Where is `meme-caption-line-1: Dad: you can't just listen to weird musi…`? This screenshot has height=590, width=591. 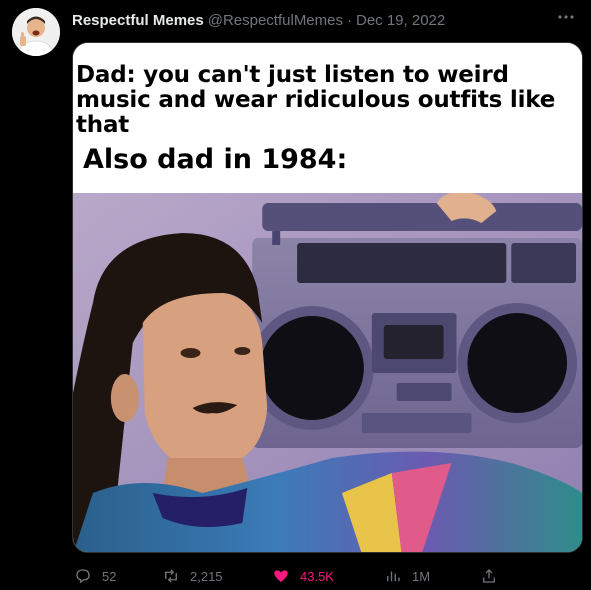 meme-caption-line-1: Dad: you can't just listen to weird musi… is located at coordinates (316, 100).